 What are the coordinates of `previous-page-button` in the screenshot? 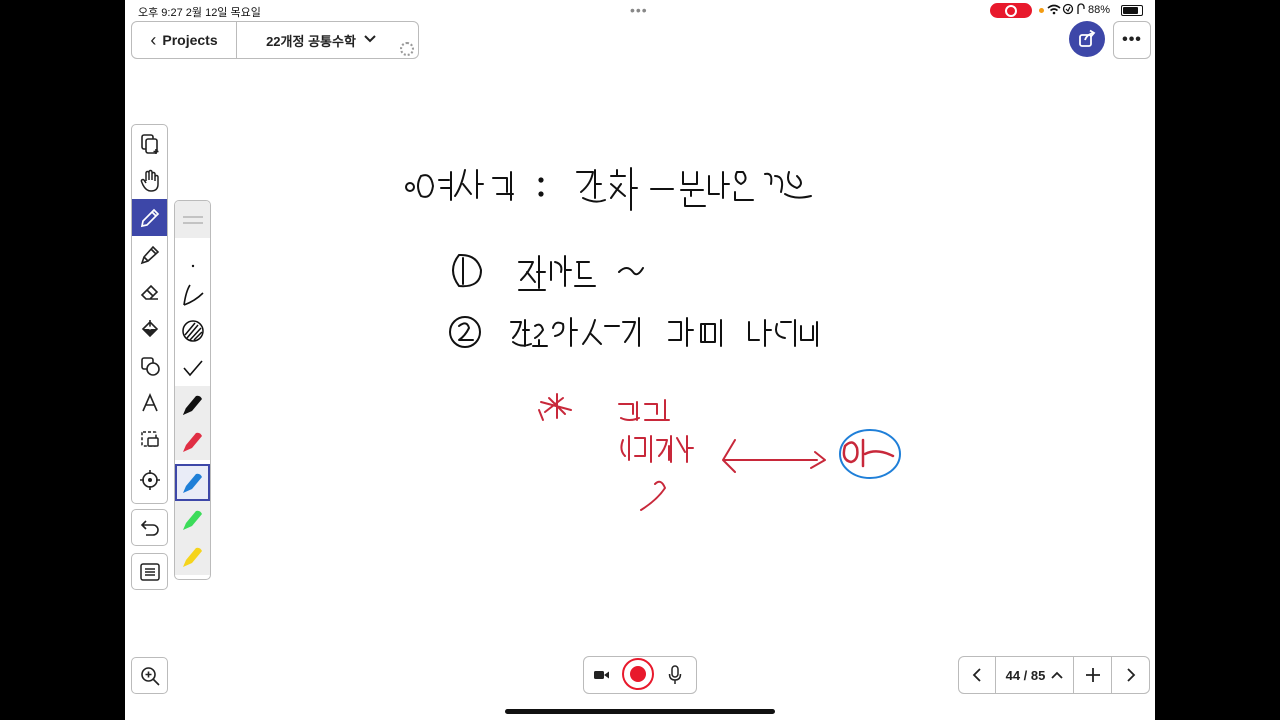 It's located at (977, 675).